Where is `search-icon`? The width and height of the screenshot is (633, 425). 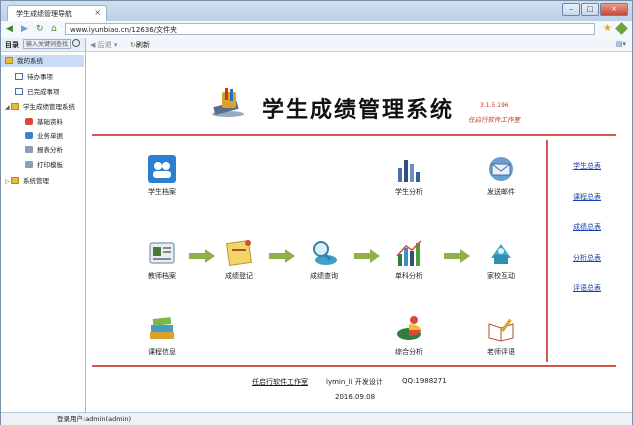 search-icon is located at coordinates (76, 43).